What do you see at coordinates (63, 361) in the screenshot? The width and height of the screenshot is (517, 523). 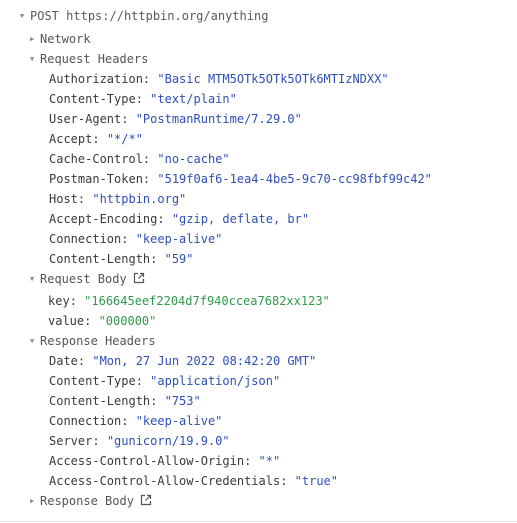 I see `header-key: Date` at bounding box center [63, 361].